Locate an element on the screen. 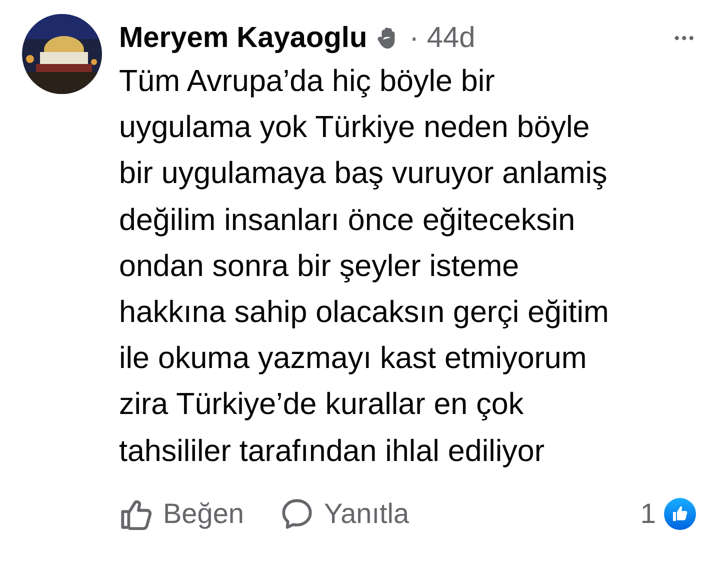 The height and width of the screenshot is (561, 720). more-button: ••• is located at coordinates (685, 38).